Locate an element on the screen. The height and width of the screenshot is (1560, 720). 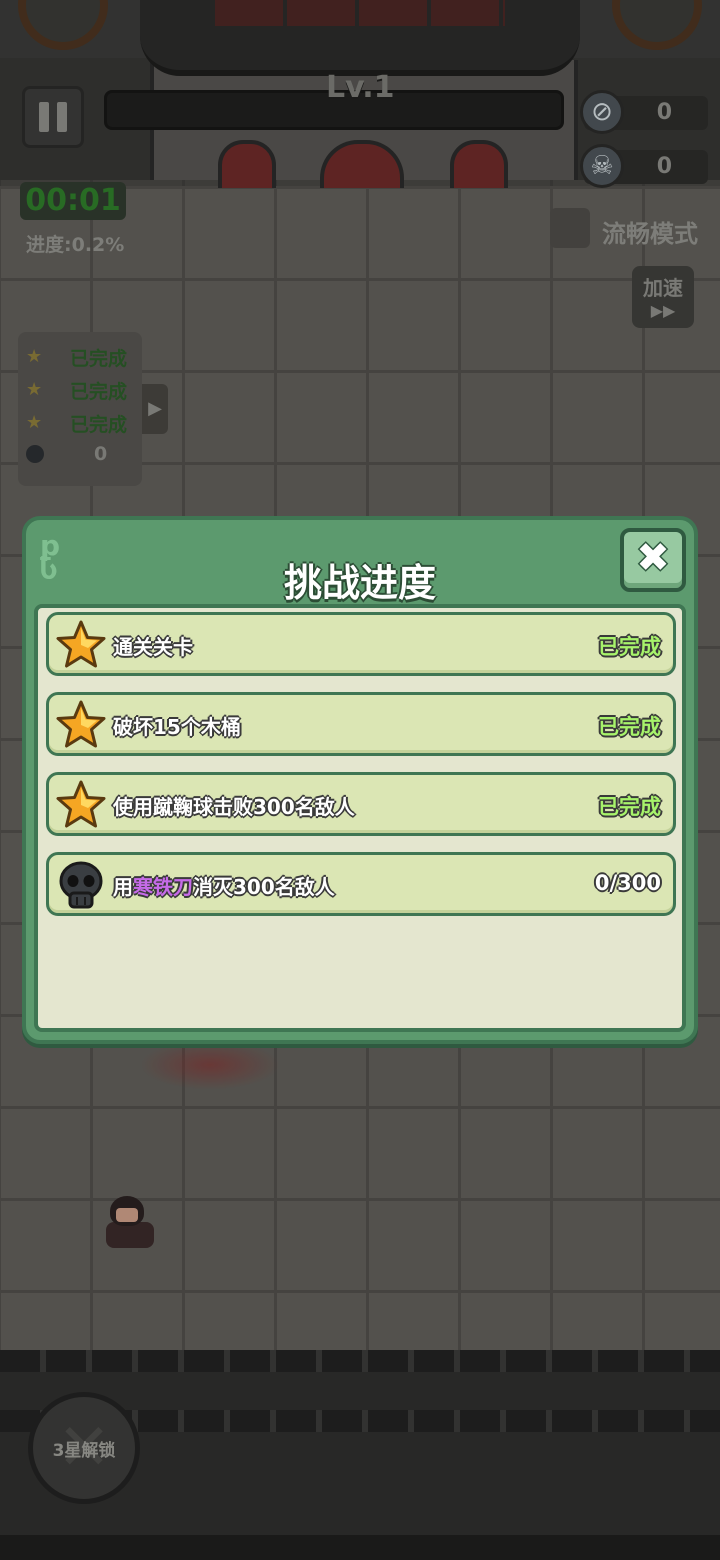
close-button: ✖ is located at coordinates (653, 560).